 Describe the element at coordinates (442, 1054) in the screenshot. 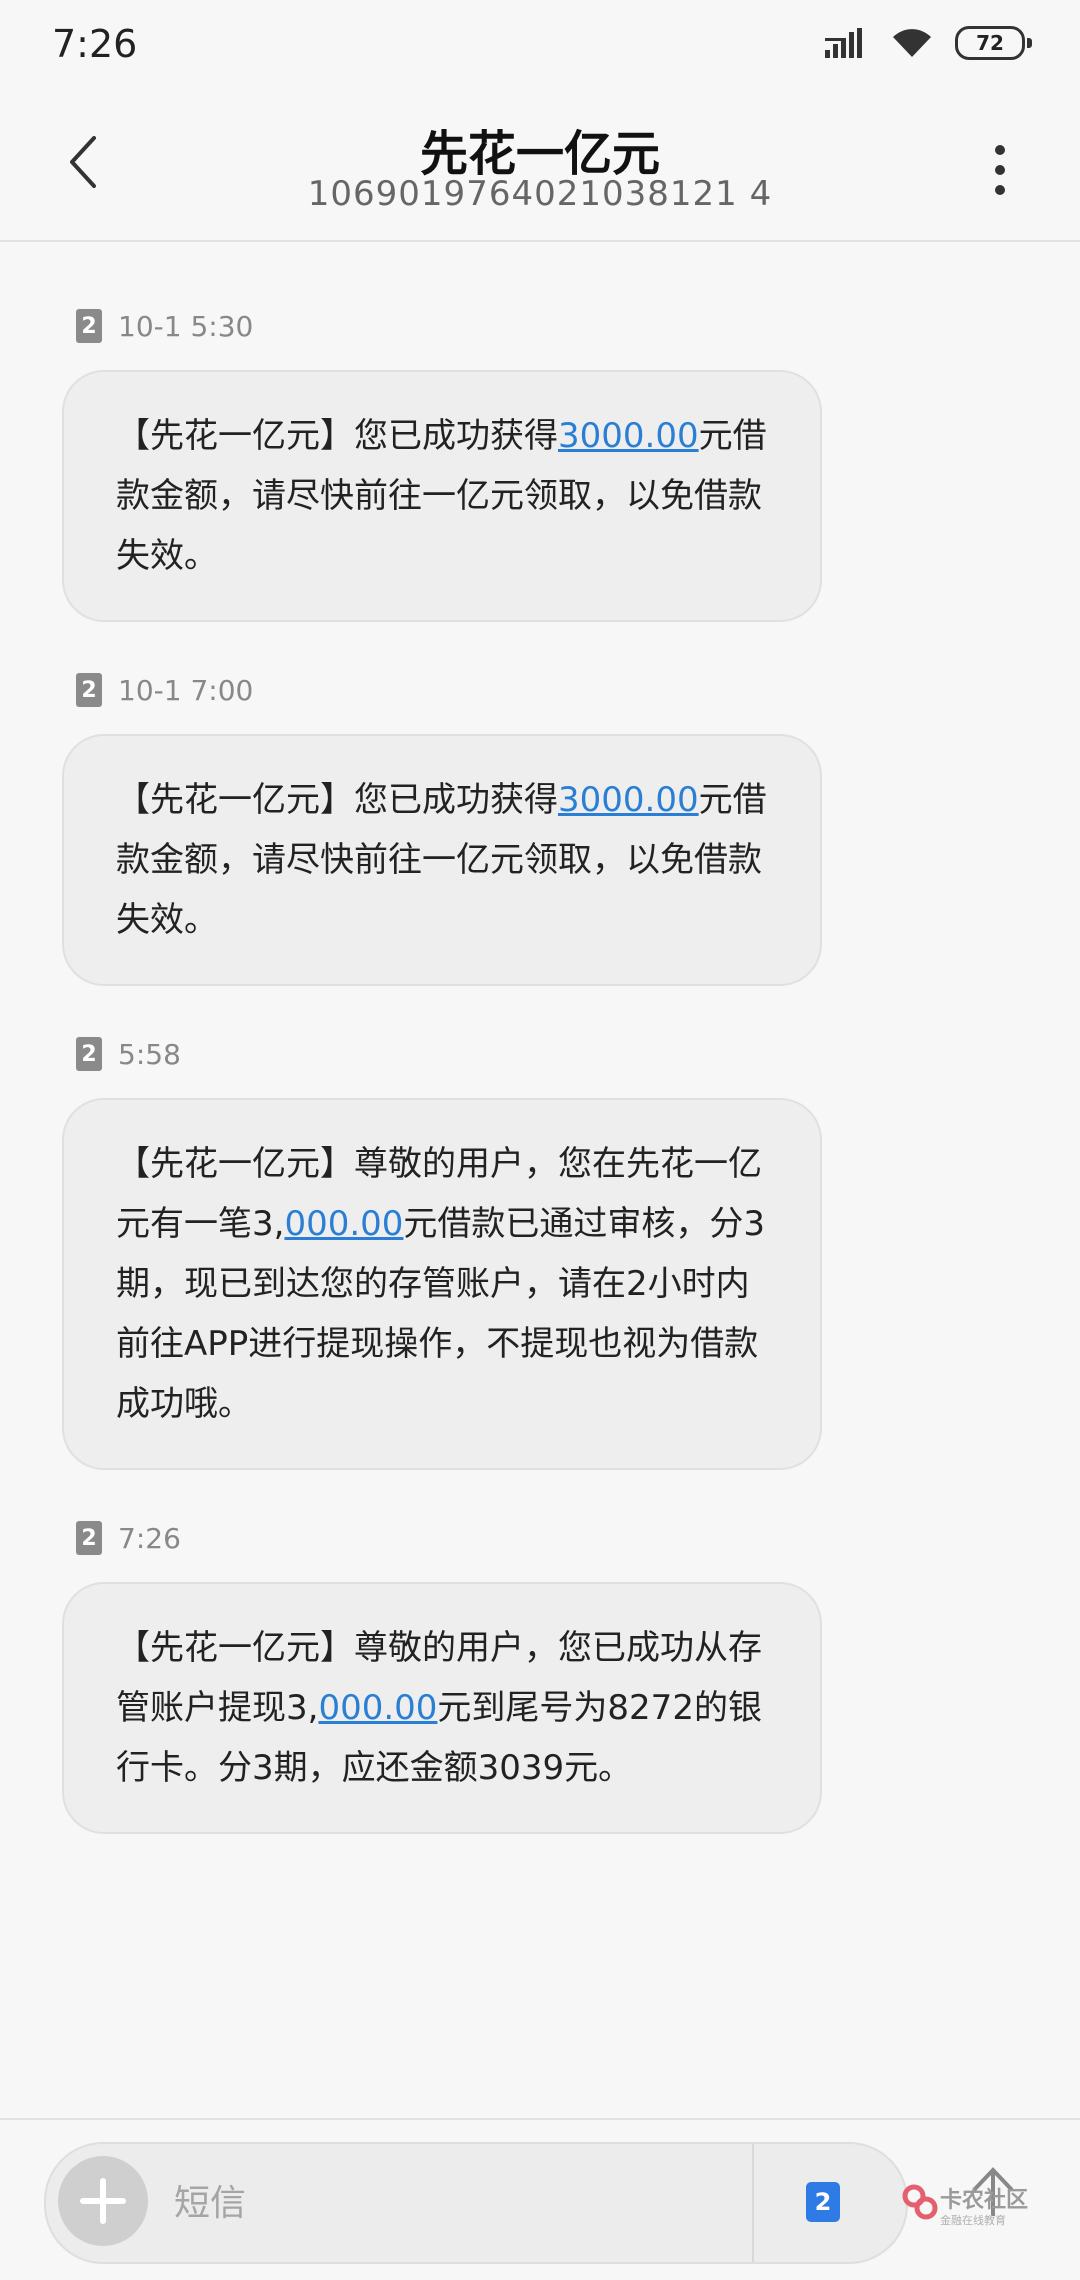

I see `message-meta: 2 5:58` at that location.